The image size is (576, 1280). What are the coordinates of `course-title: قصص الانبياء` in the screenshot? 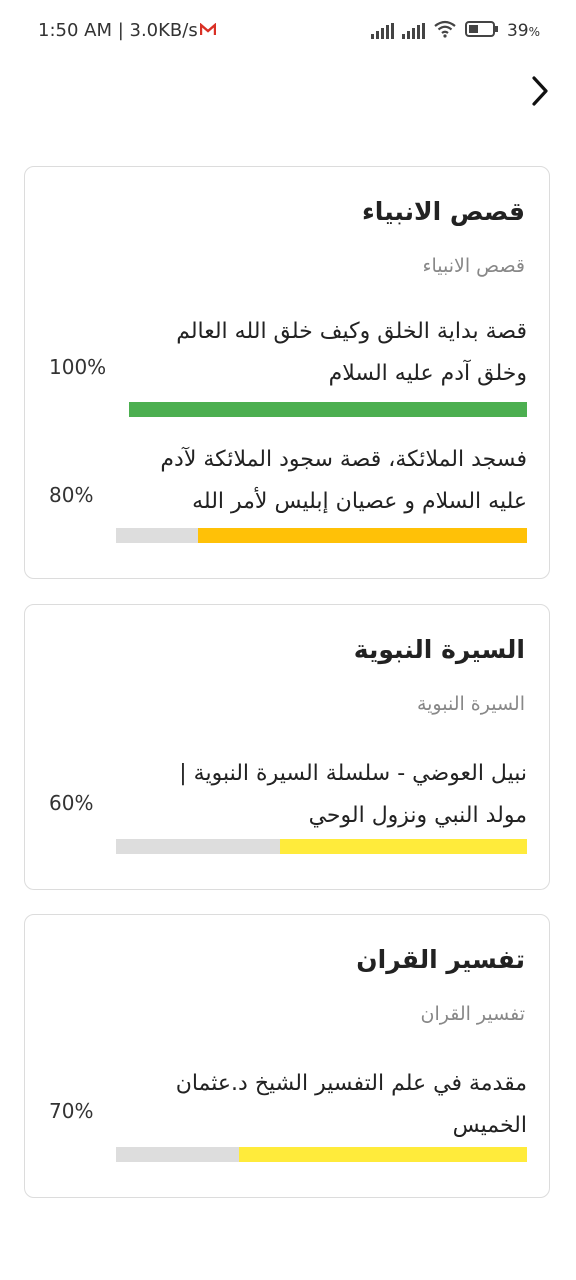 It's located at (443, 211).